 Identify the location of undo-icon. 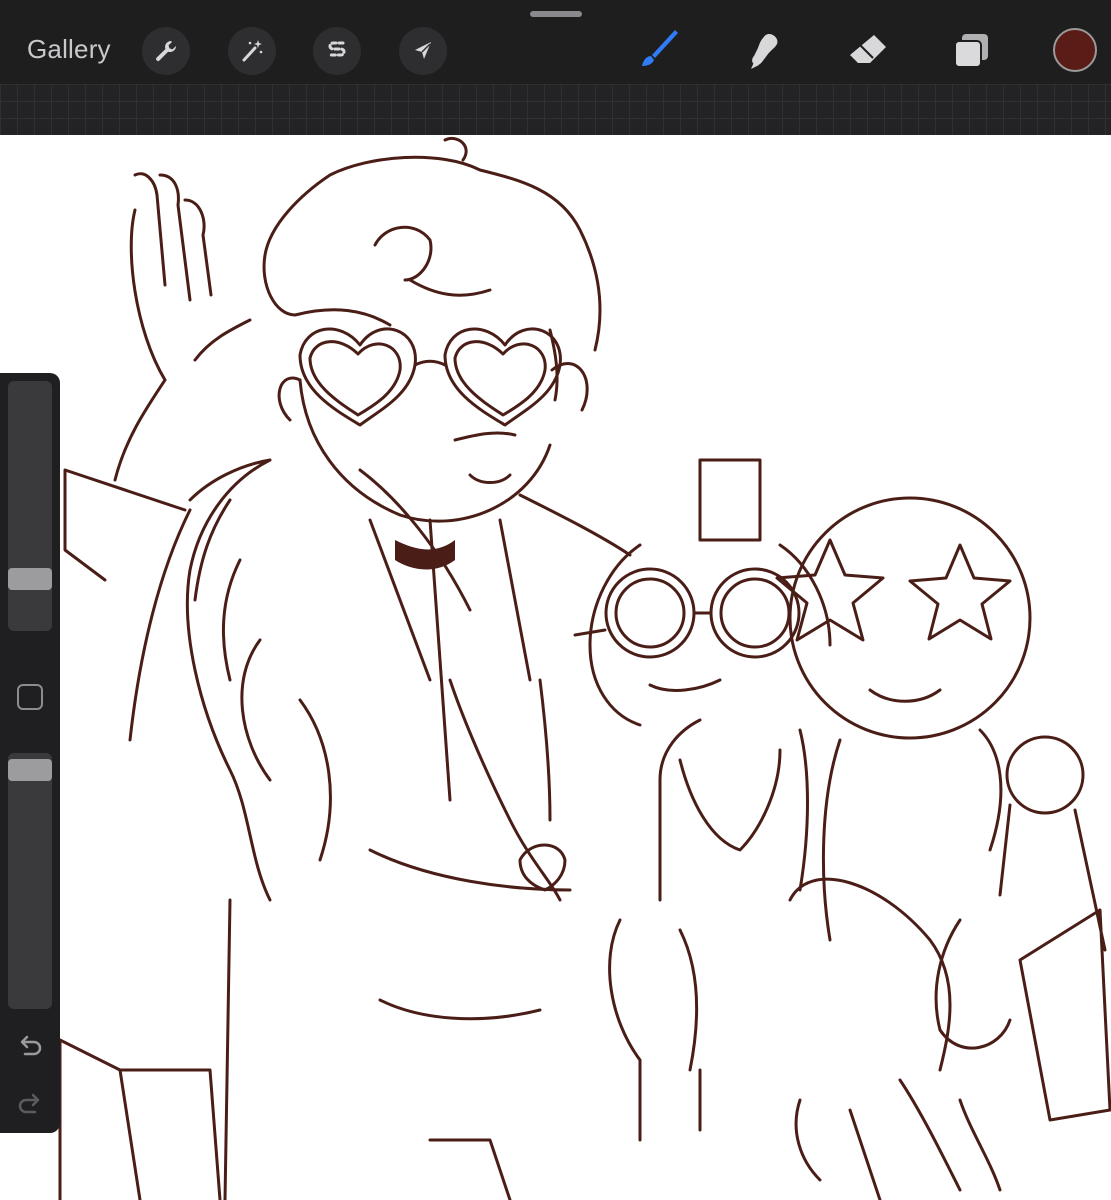
(30, 1047).